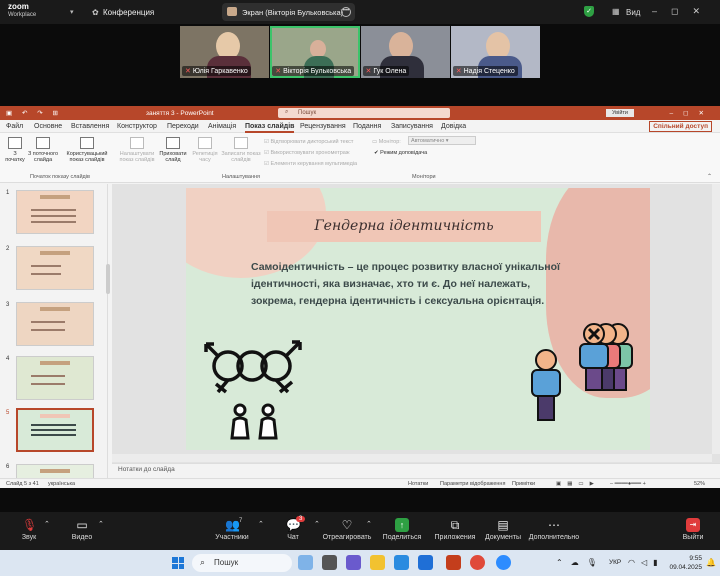  I want to click on tab-view: Подання, so click(367, 126).